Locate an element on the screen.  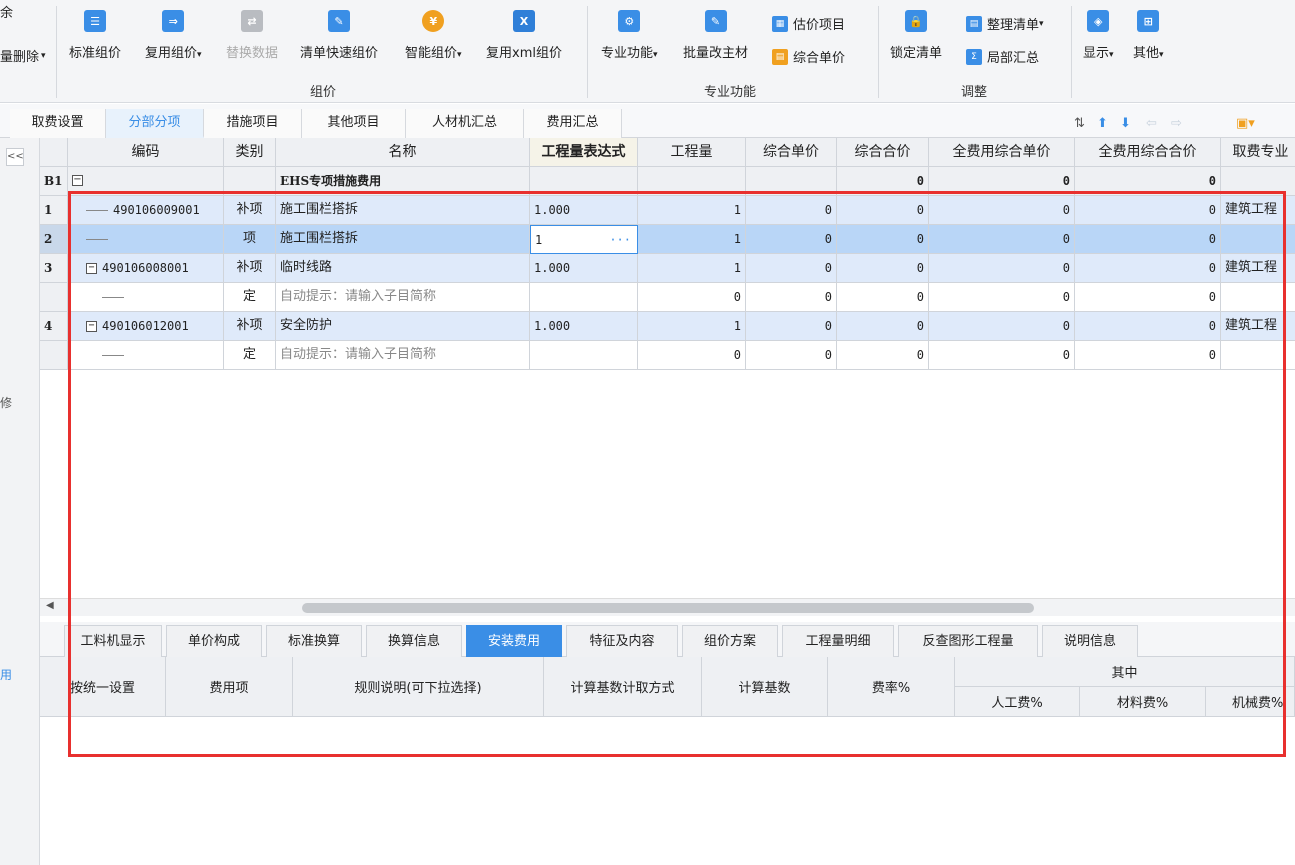
subtab-standard-convert: 标准换算 is located at coordinates (314, 641).